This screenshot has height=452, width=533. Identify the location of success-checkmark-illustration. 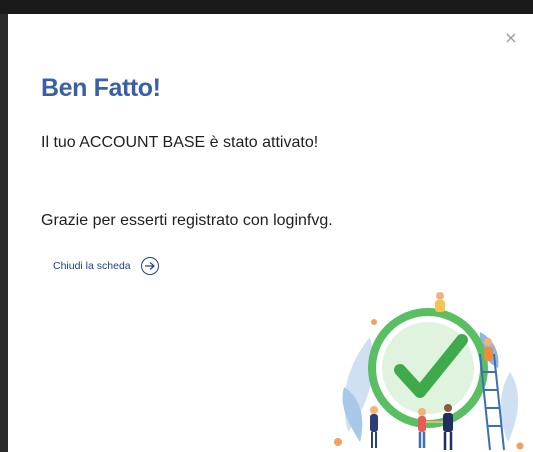
(428, 372).